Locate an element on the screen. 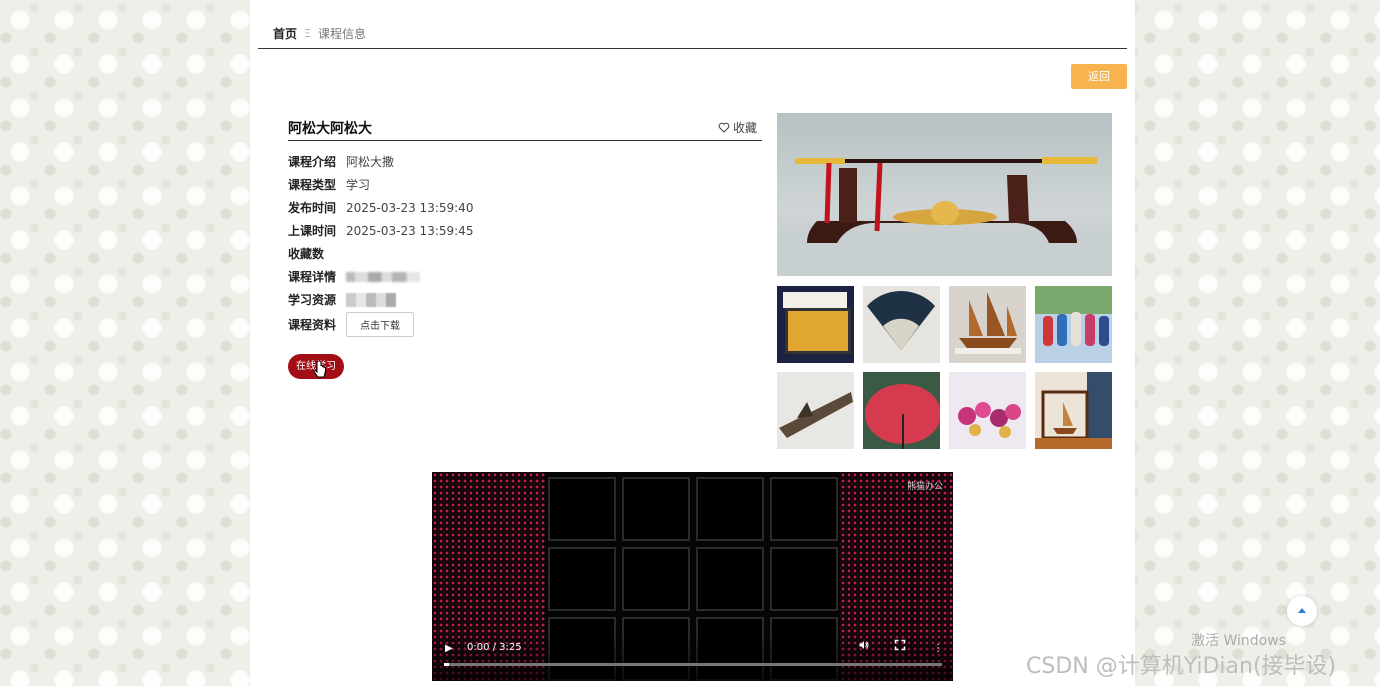 The width and height of the screenshot is (1380, 686). info-row-resources: 学习资源 is located at coordinates (518, 299).